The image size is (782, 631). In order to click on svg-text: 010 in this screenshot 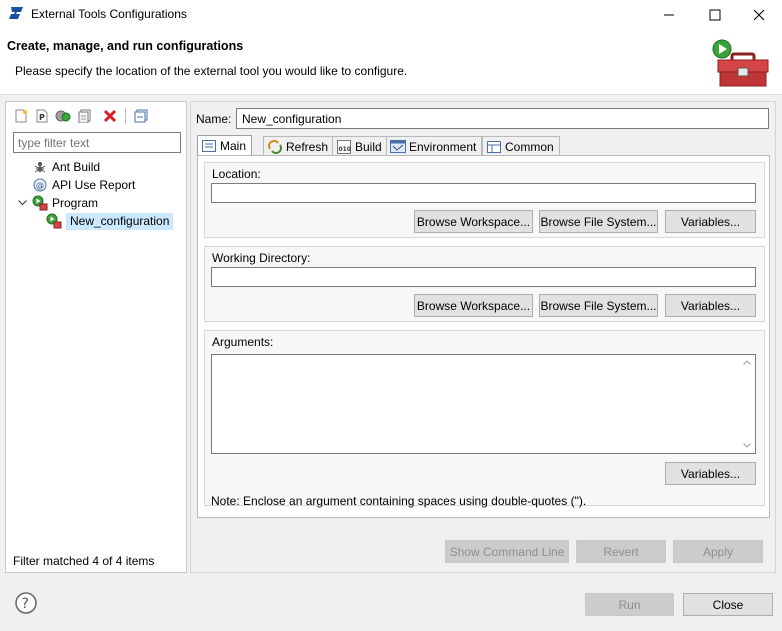, I will do `click(345, 149)`.